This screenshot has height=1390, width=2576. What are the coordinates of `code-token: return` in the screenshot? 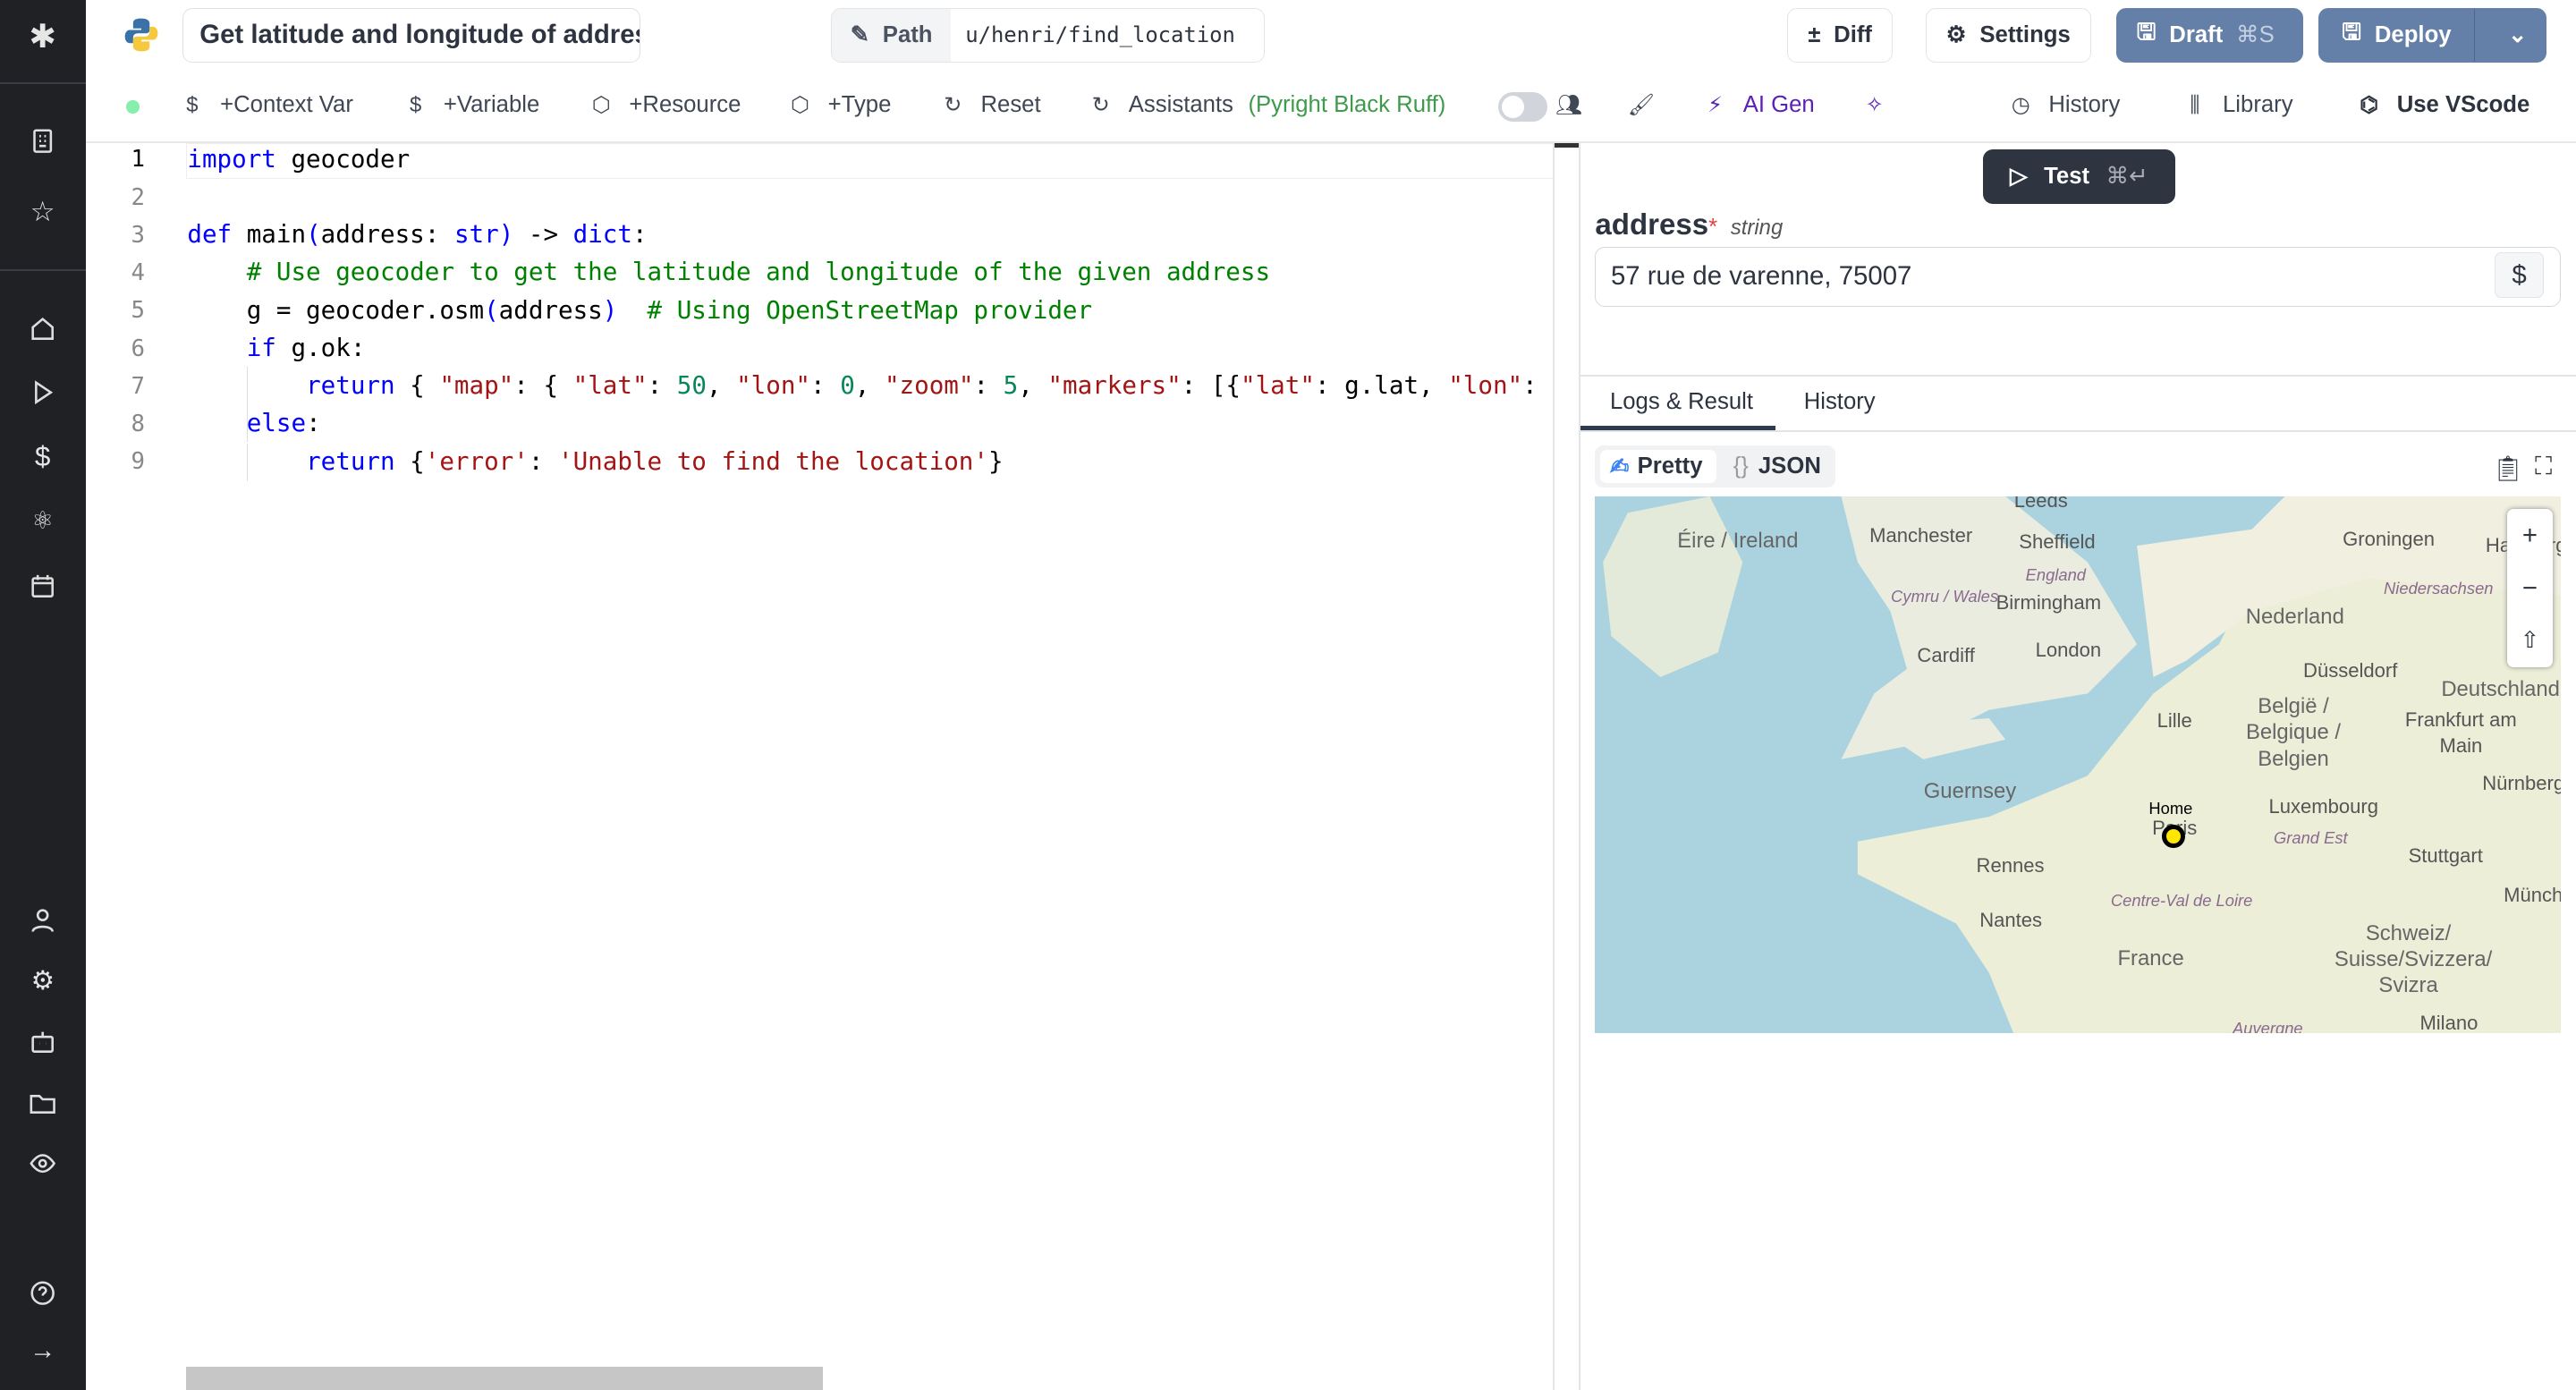 It's located at (350, 386).